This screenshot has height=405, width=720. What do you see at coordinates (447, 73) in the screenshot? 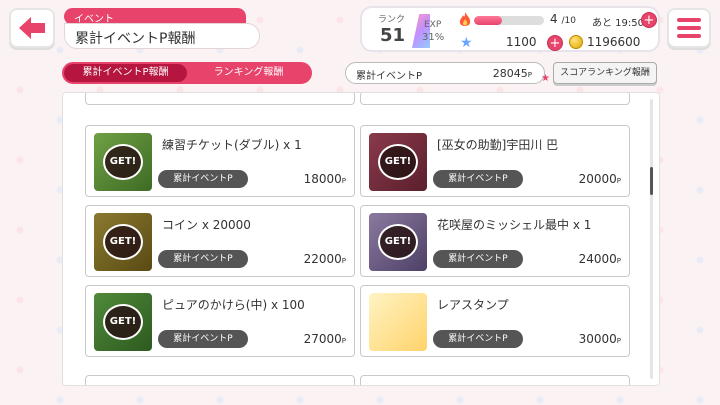
I see `event-points-box: 累計イベントP 28045P ★` at bounding box center [447, 73].